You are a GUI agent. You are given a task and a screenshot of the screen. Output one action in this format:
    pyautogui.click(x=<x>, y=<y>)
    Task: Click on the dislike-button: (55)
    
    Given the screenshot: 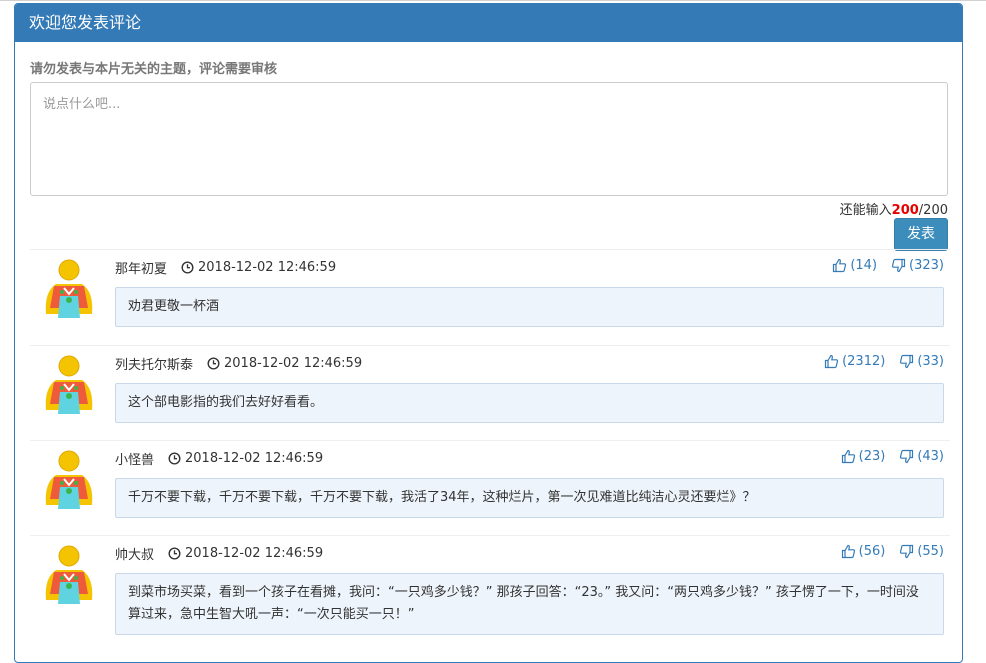 What is the action you would take?
    pyautogui.click(x=921, y=551)
    